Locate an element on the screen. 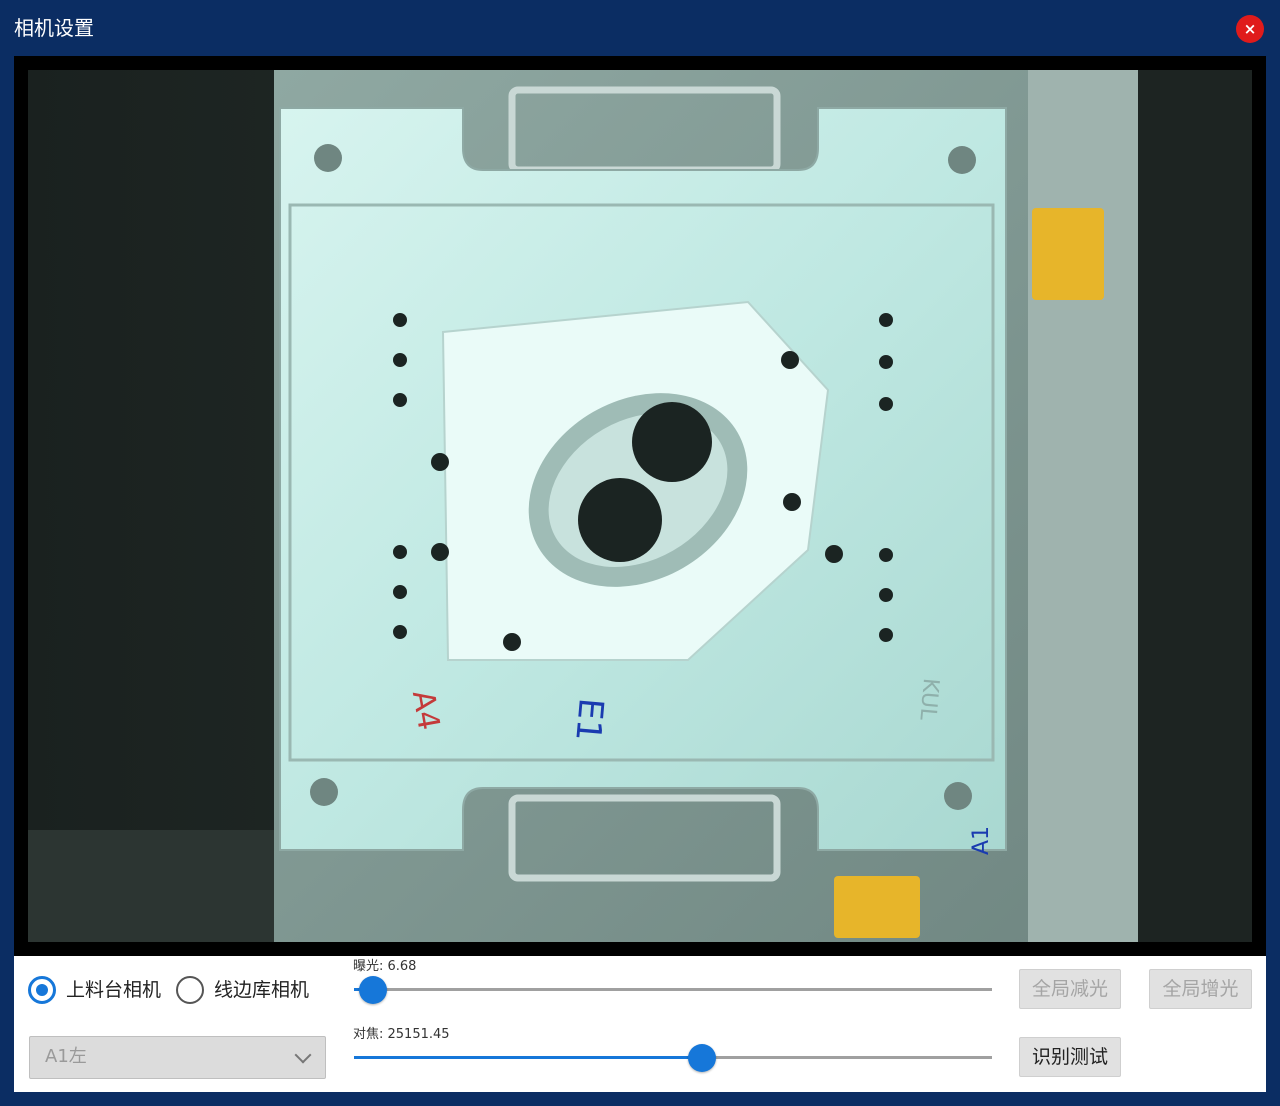 The width and height of the screenshot is (1280, 1106). radio-loading-station-label: 上料台相机 is located at coordinates (113, 990).